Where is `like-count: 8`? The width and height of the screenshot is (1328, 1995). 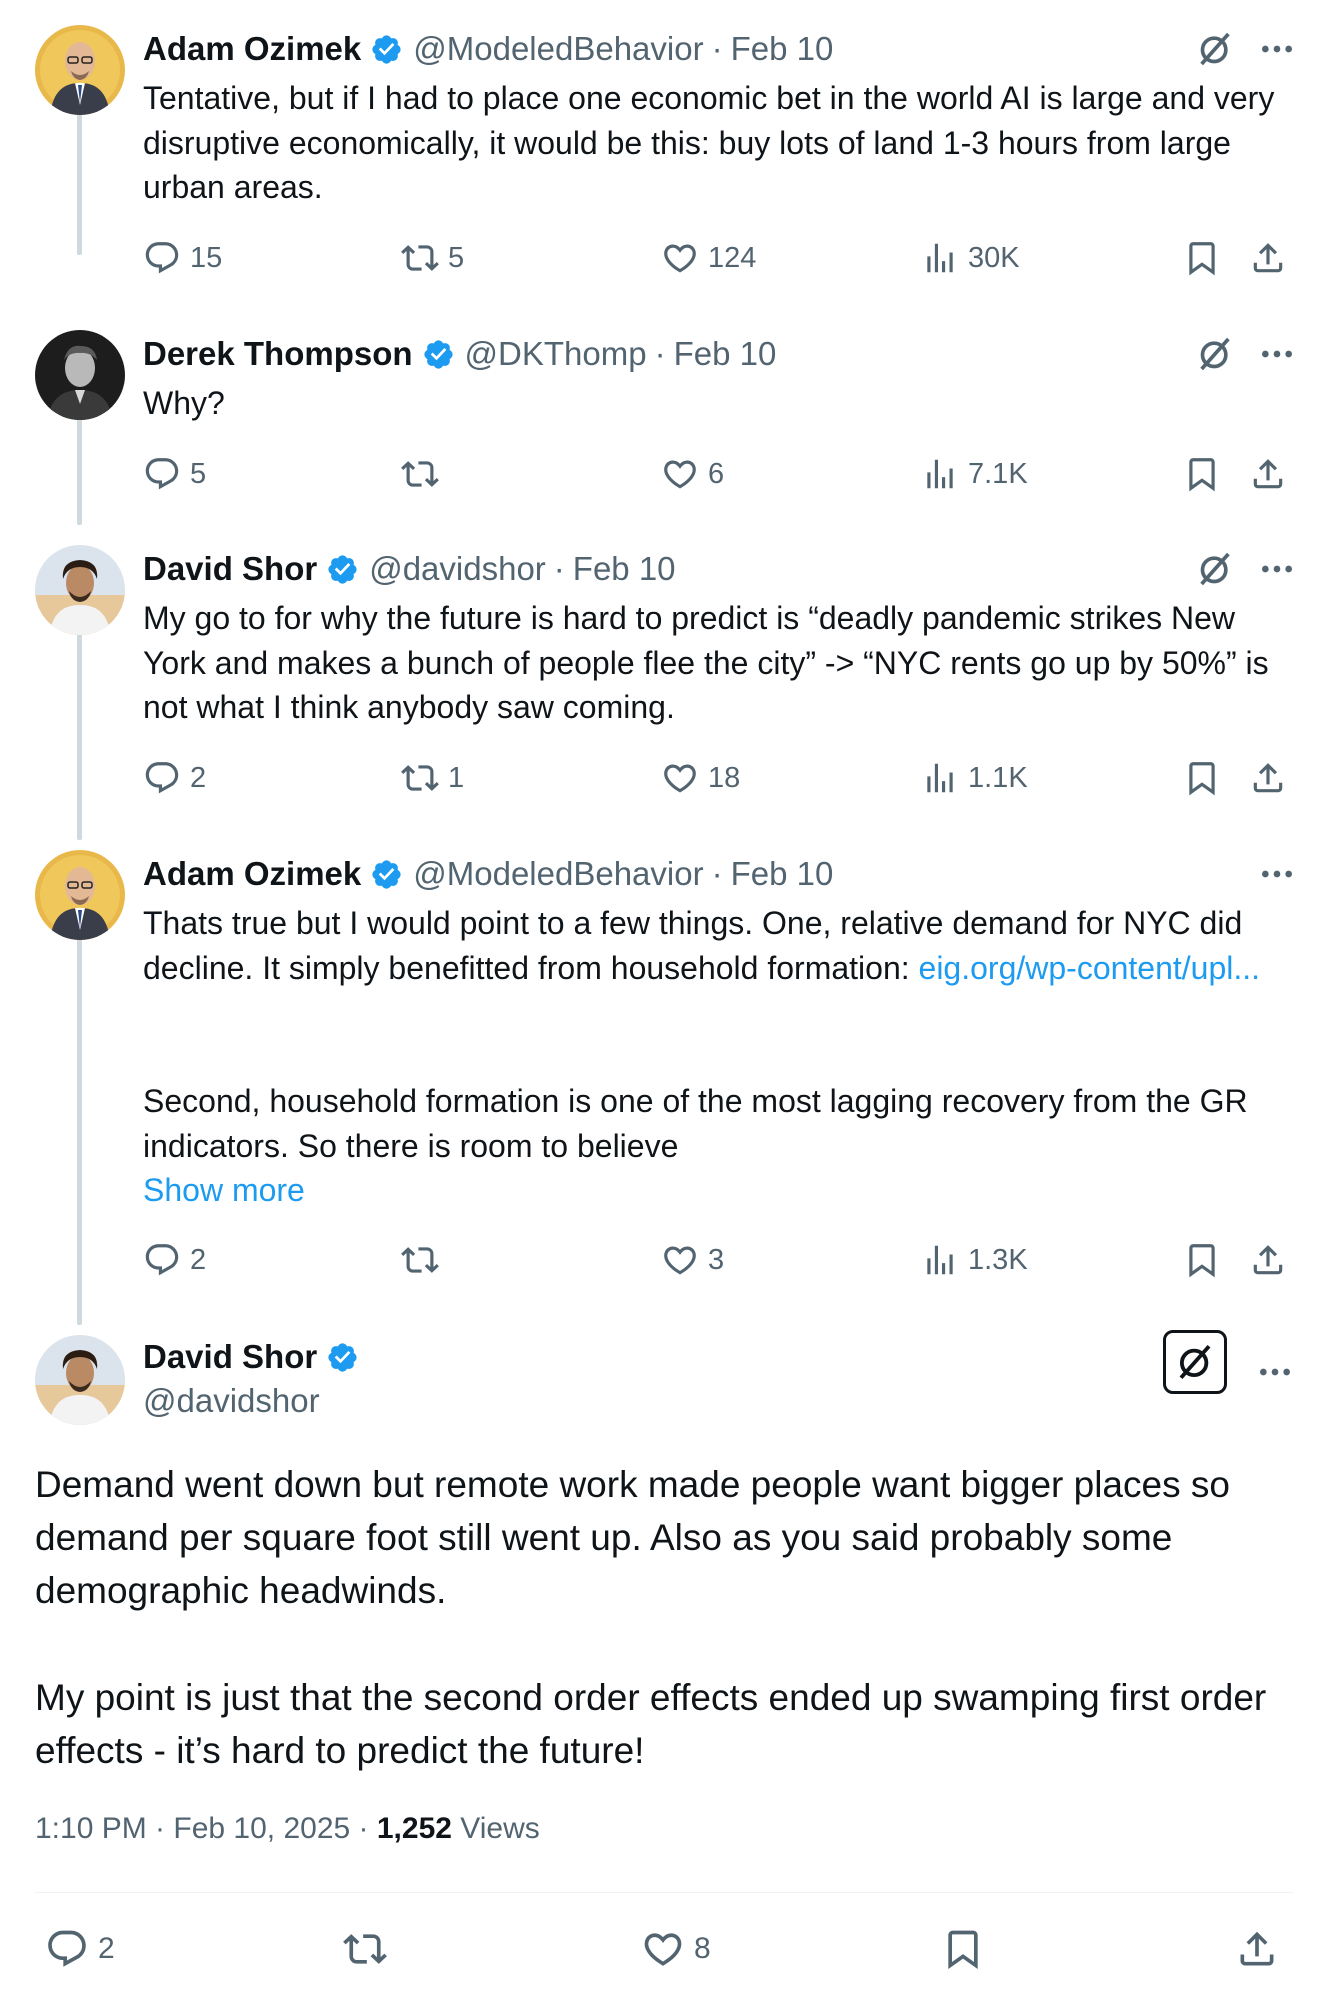 like-count: 8 is located at coordinates (702, 1948).